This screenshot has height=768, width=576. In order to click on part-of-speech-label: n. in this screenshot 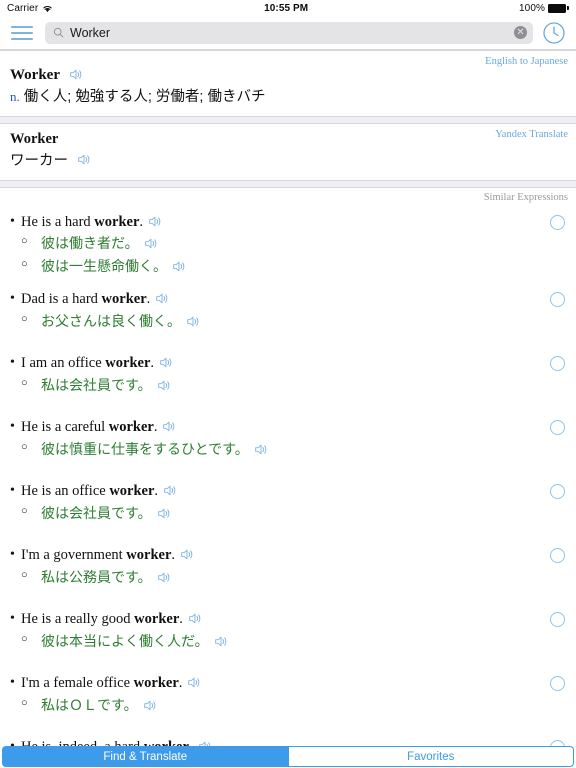, I will do `click(15, 96)`.